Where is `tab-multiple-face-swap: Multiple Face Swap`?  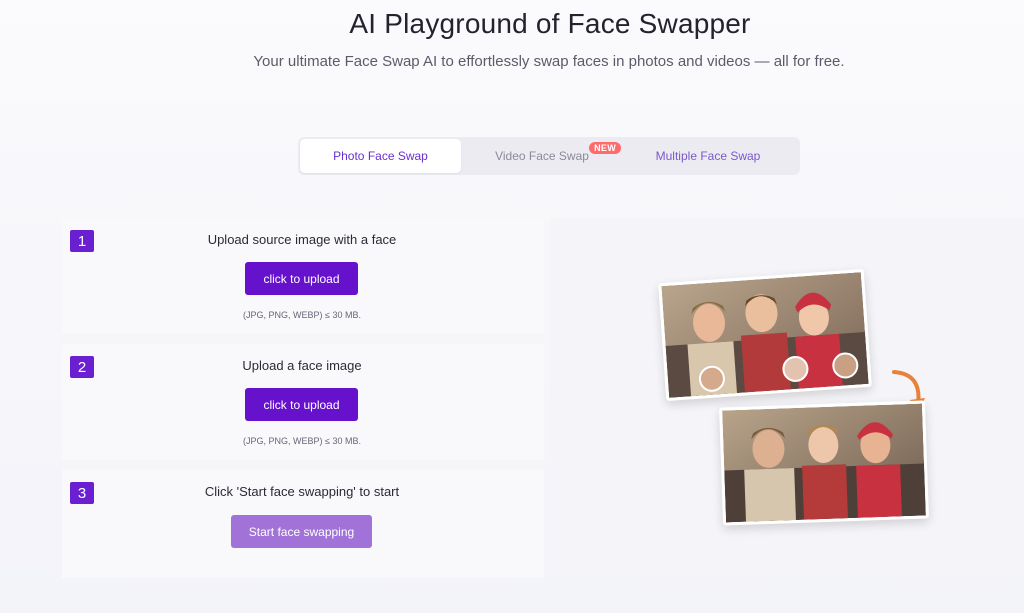 tab-multiple-face-swap: Multiple Face Swap is located at coordinates (708, 156).